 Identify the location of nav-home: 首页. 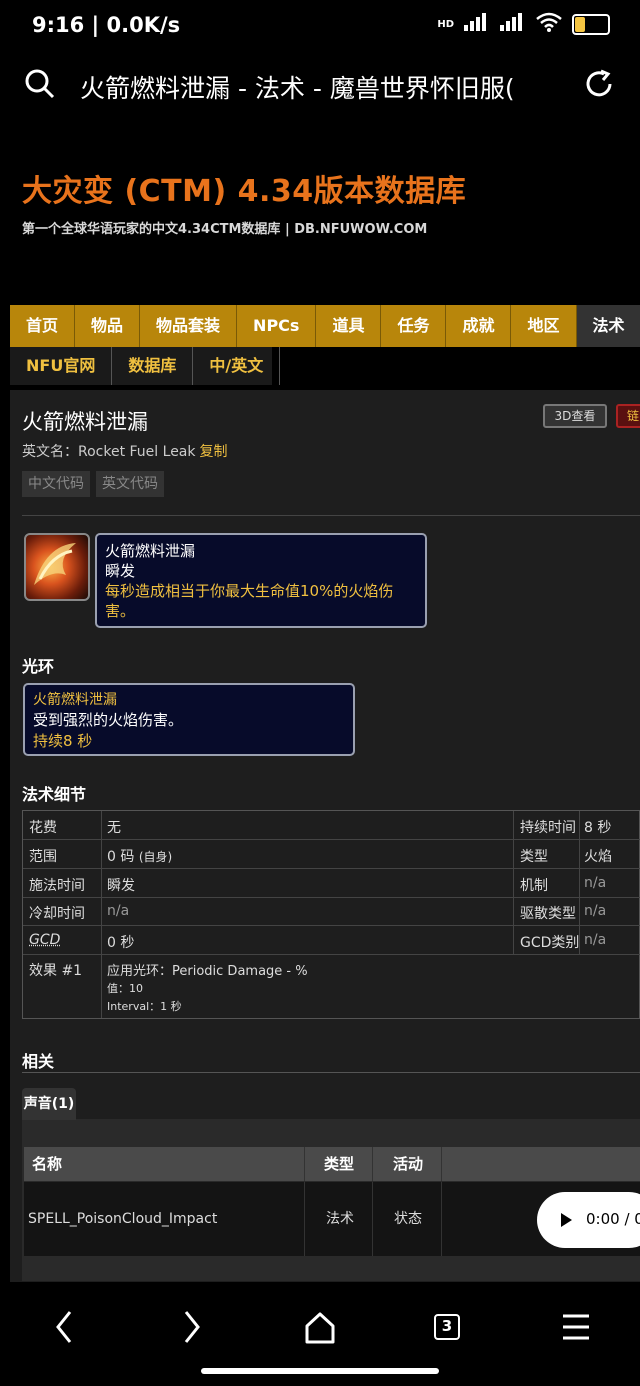
(42, 326).